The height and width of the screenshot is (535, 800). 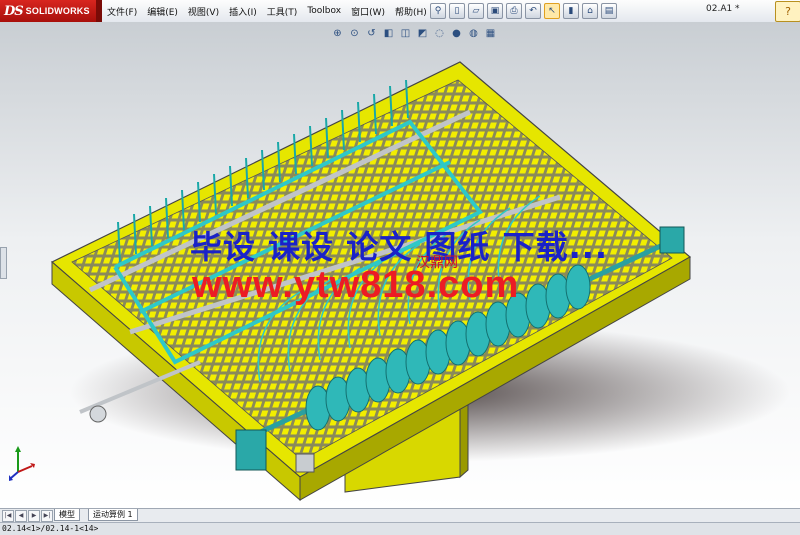 I want to click on menu-toolbox: Toolbox, so click(x=324, y=11).